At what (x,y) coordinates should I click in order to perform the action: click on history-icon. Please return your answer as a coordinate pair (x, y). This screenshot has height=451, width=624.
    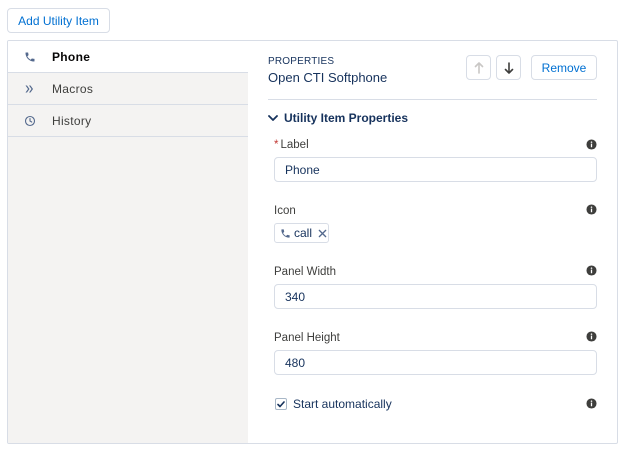
    Looking at the image, I should click on (28, 121).